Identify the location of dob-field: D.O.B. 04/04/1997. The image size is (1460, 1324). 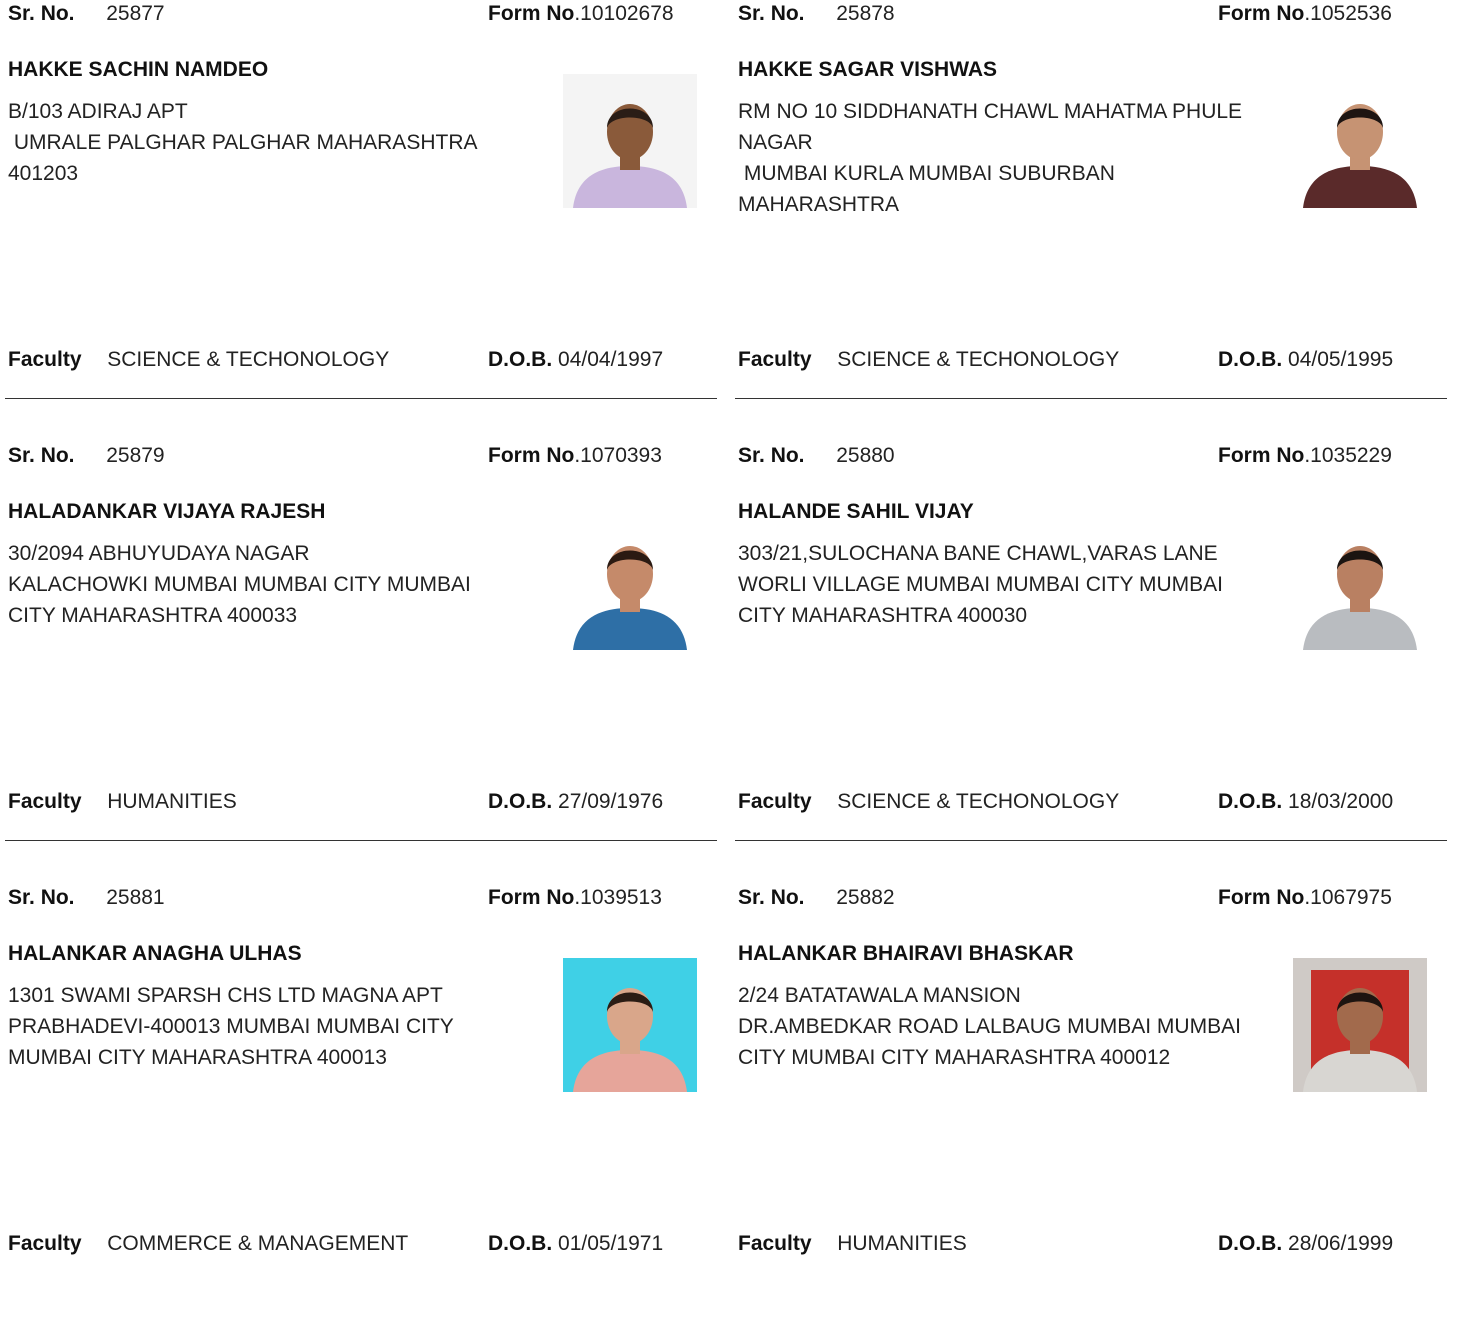
(575, 360).